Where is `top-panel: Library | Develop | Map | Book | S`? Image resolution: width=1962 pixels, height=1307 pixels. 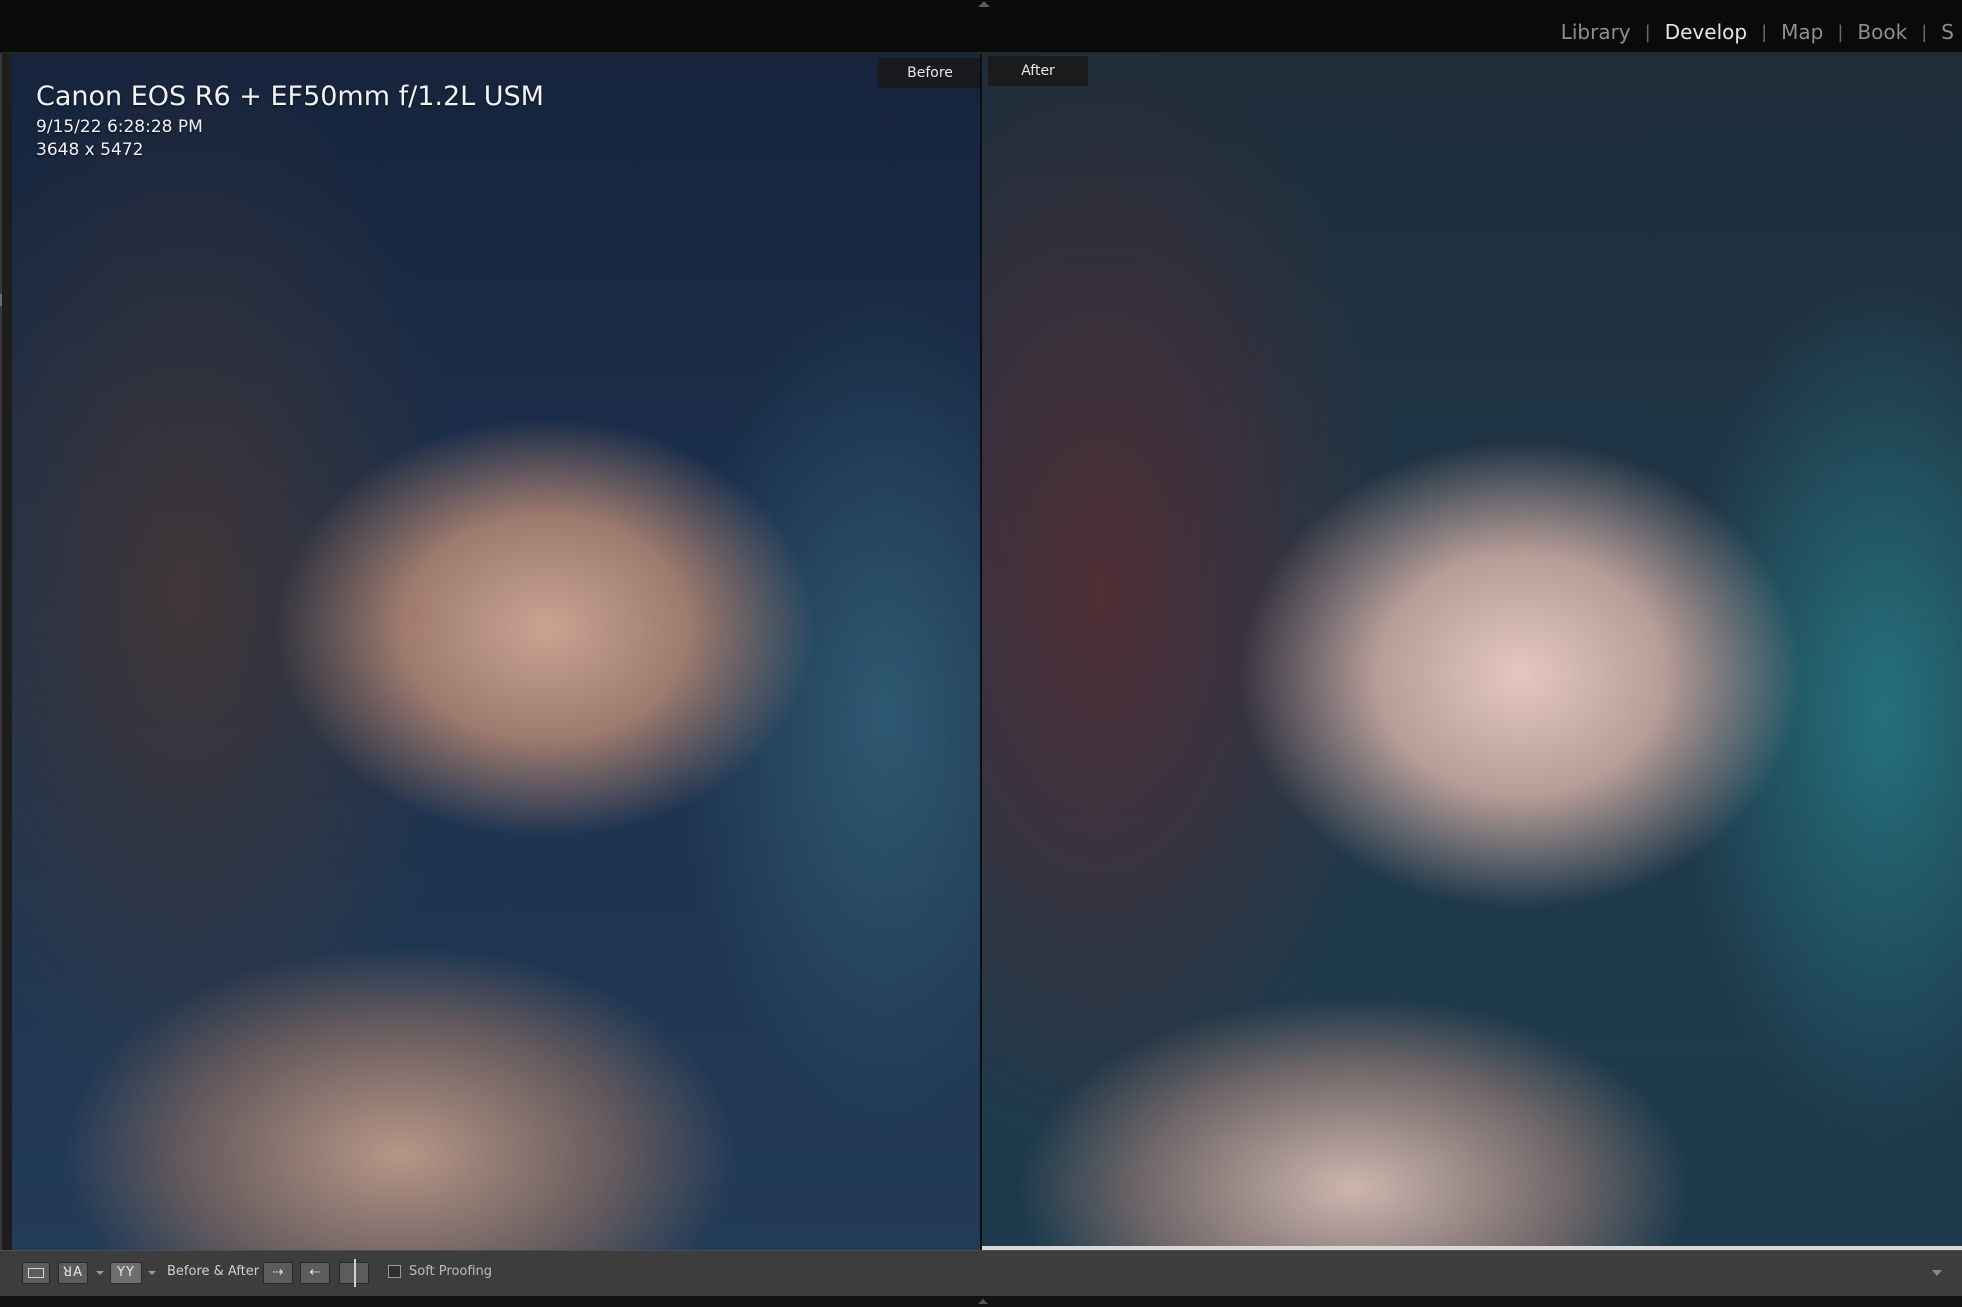 top-panel: Library | Develop | Map | Book | S is located at coordinates (981, 26).